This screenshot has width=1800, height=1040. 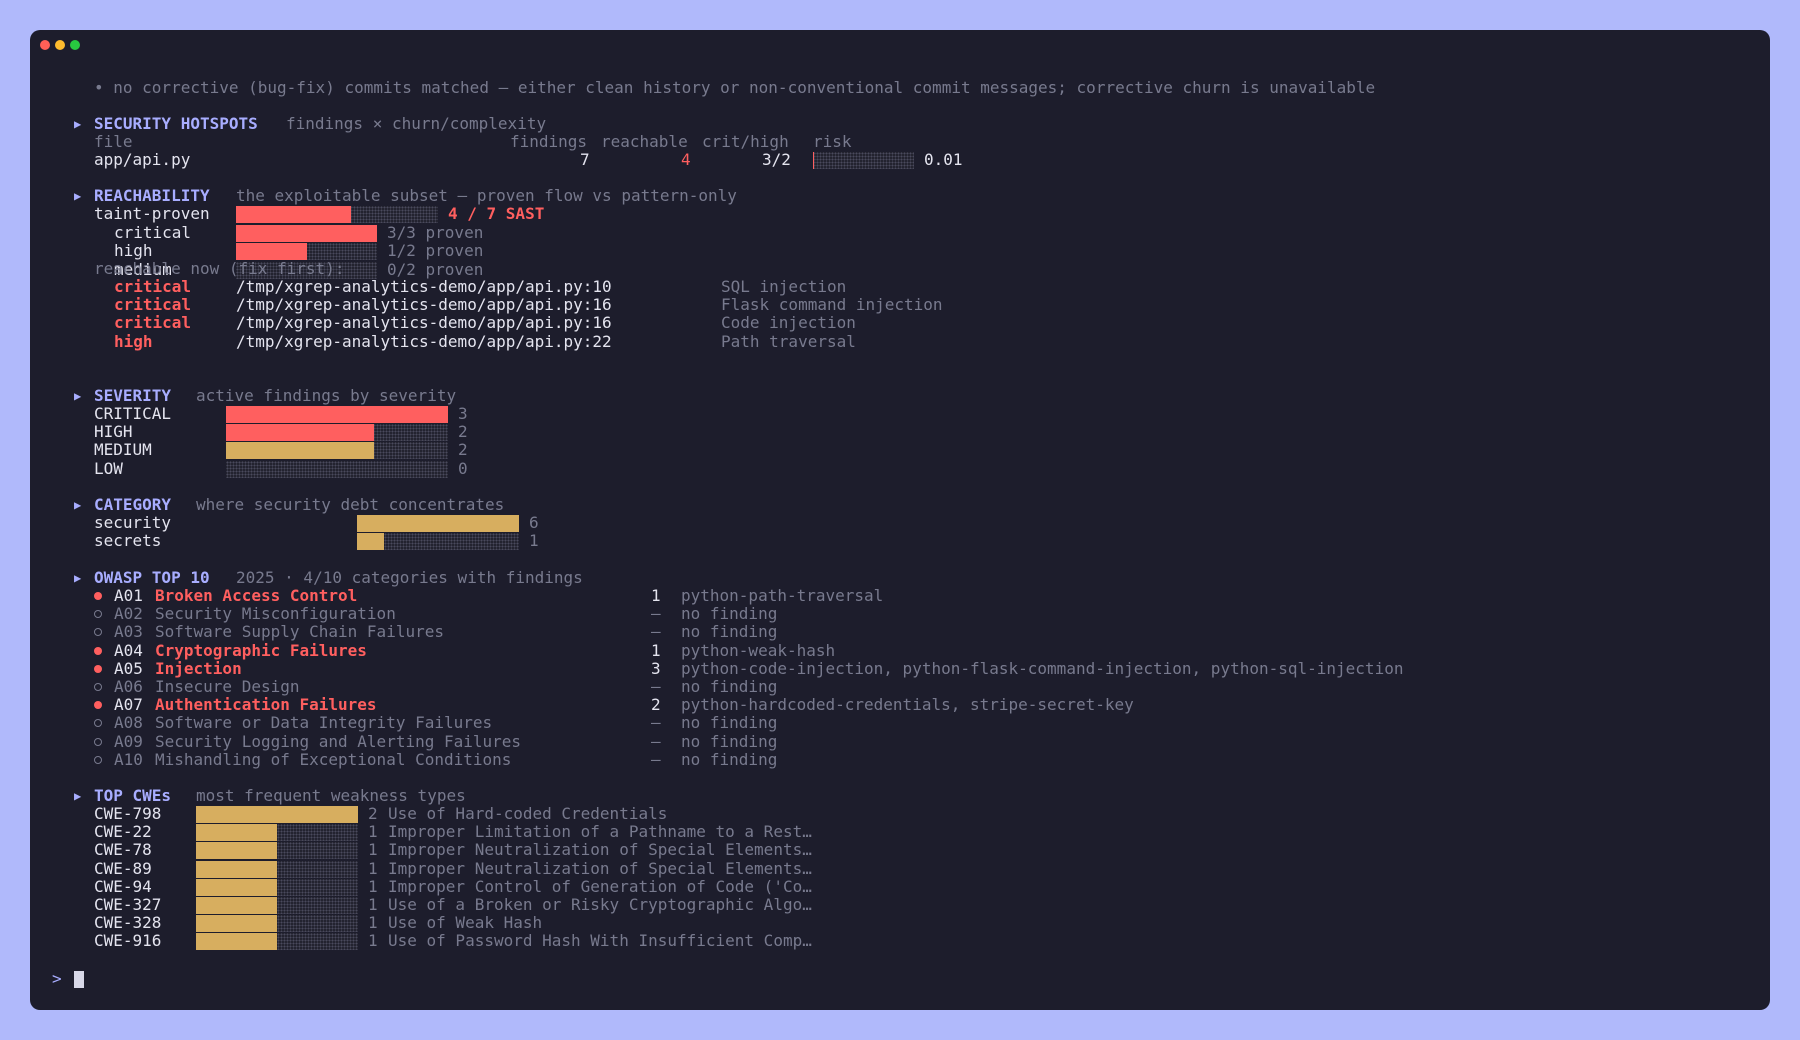 I want to click on cwe-id: CWE-916, so click(x=127, y=941).